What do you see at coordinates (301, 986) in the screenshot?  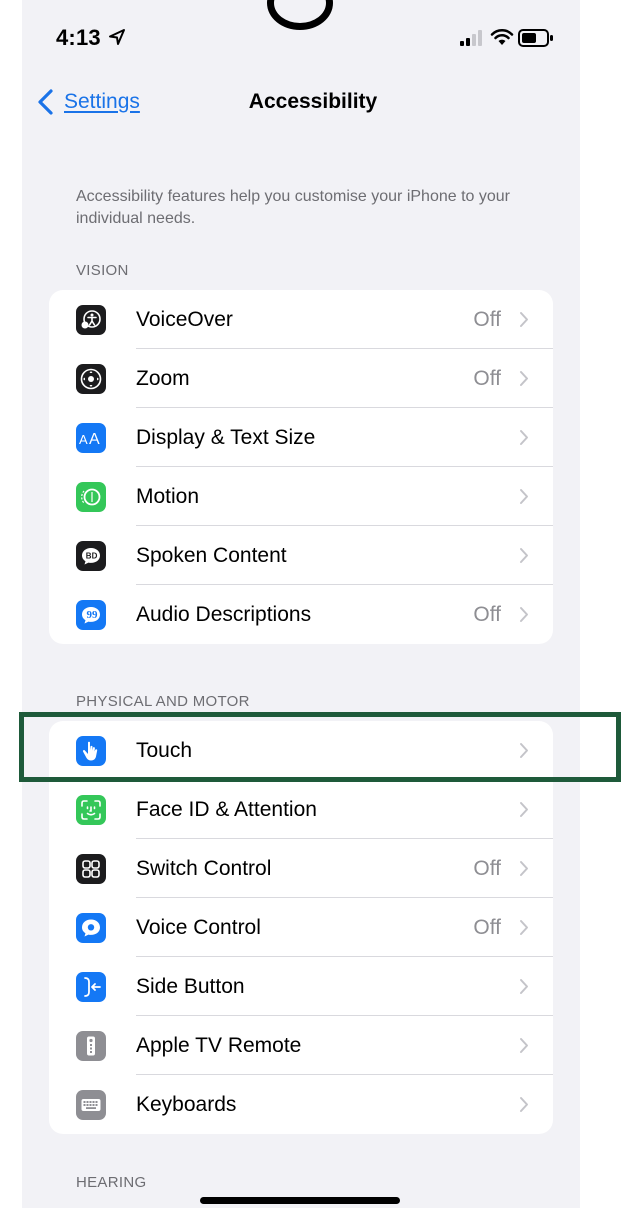 I see `row-side-button: Side Button` at bounding box center [301, 986].